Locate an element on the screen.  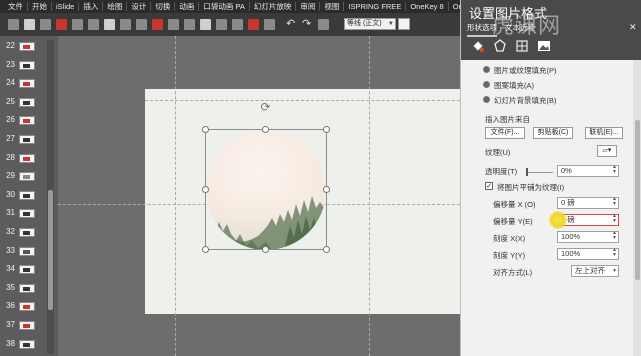
transparency-slider is located at coordinates (539, 172).